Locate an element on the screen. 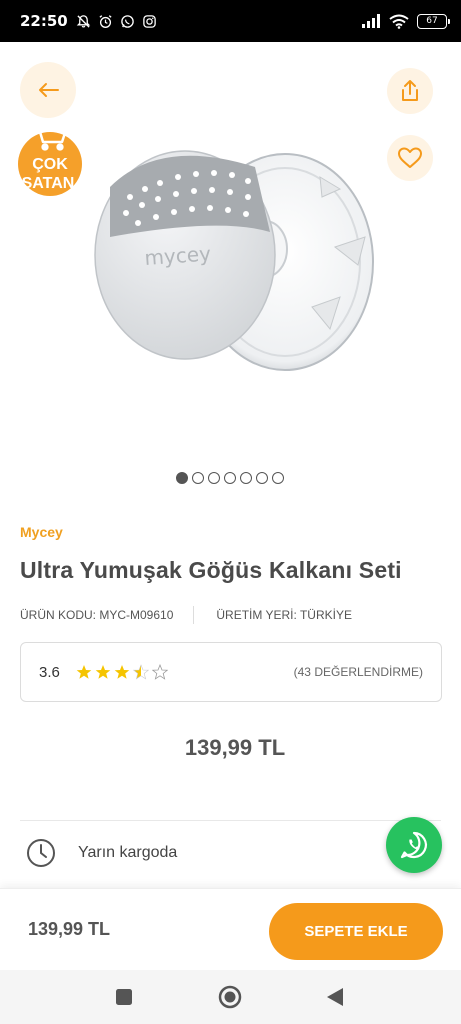 This screenshot has width=461, height=1024. square-icon is located at coordinates (124, 997).